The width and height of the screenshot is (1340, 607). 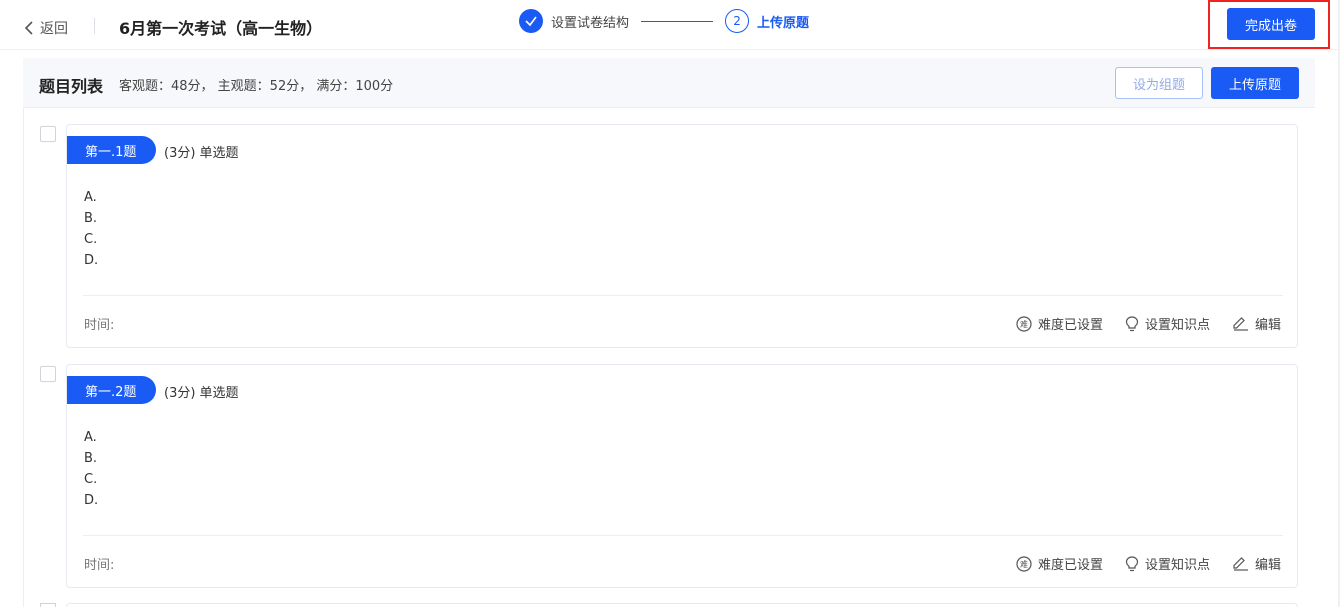 What do you see at coordinates (1255, 83) in the screenshot?
I see `upload-original-button: 上传原题` at bounding box center [1255, 83].